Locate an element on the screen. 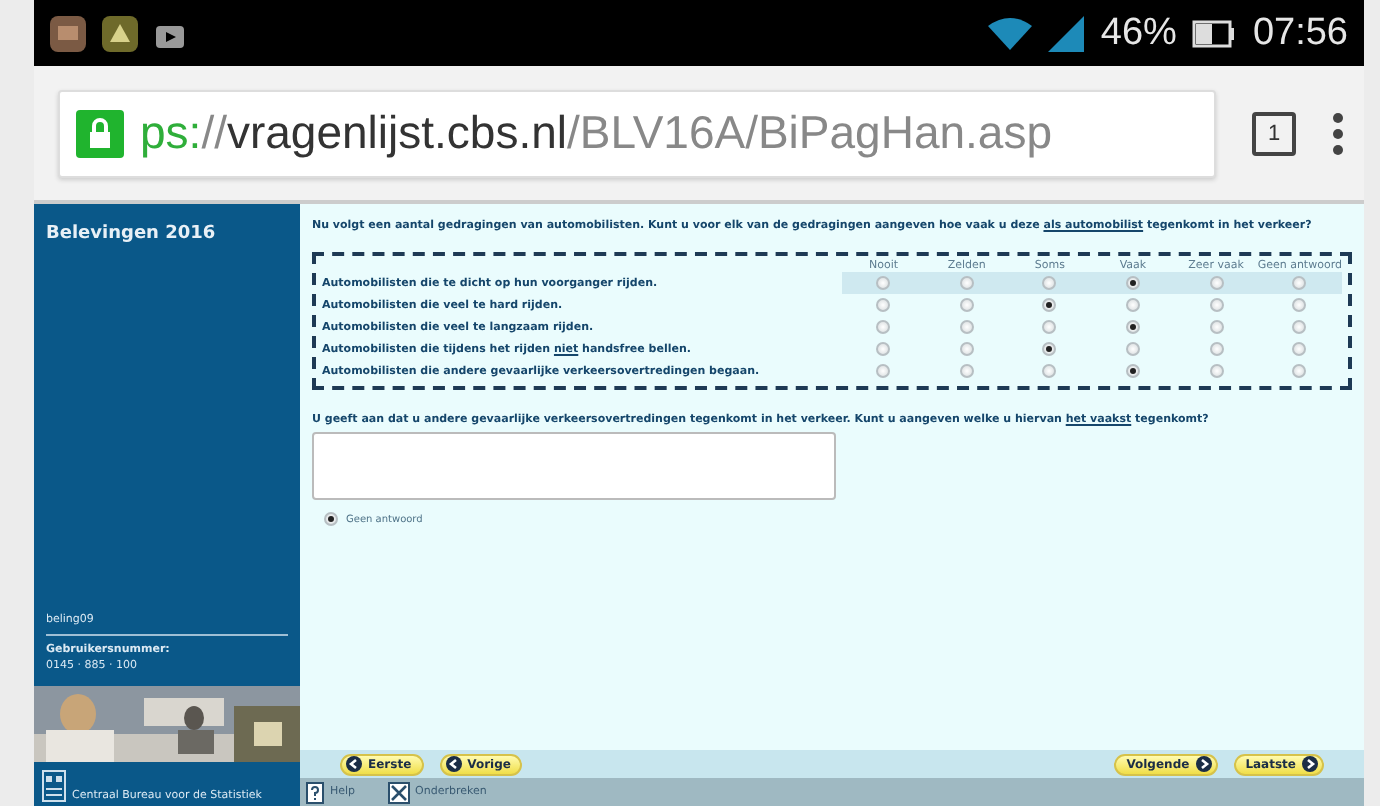  clock-time: 07:56 is located at coordinates (1300, 33).